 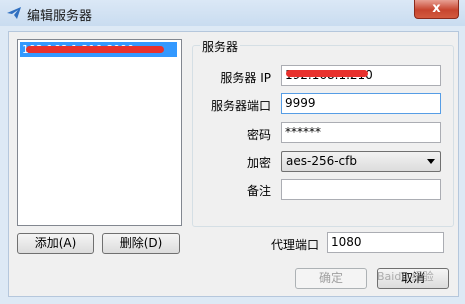 I want to click on proxy-port-field: 1080, so click(x=385, y=242).